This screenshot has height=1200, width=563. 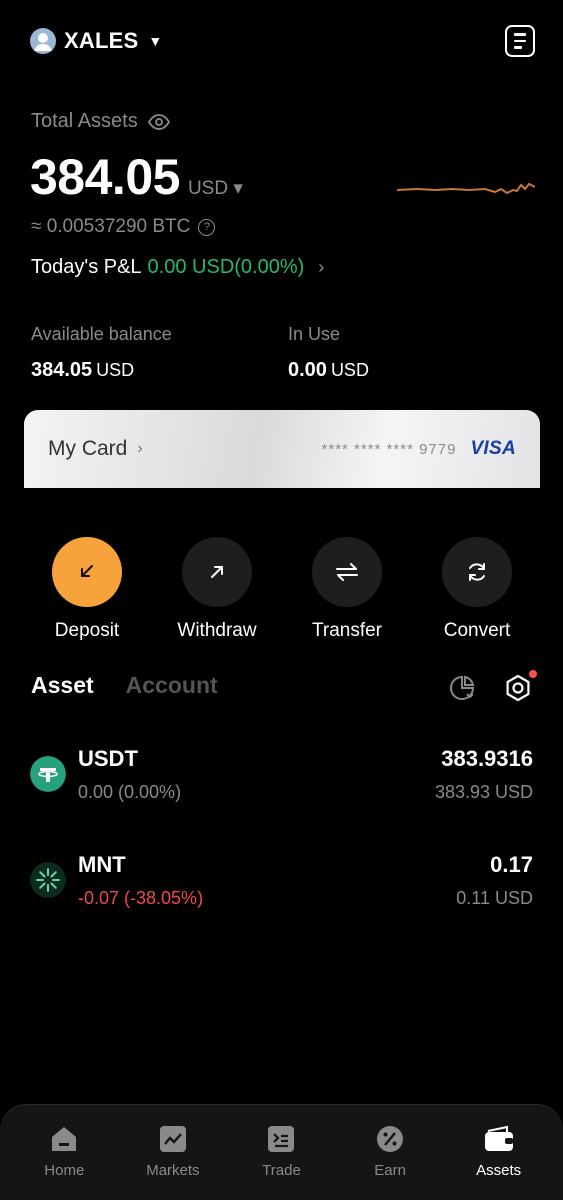 What do you see at coordinates (62, 685) in the screenshot?
I see `tab-asset: Asset` at bounding box center [62, 685].